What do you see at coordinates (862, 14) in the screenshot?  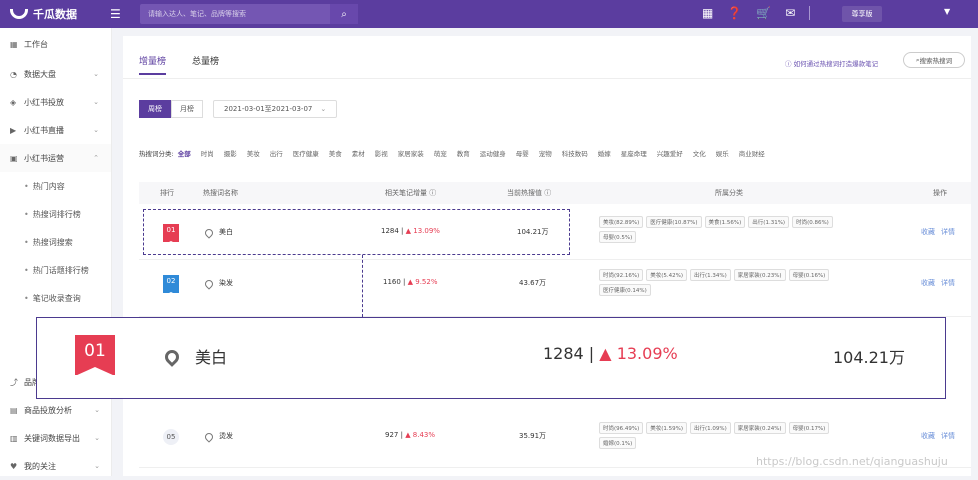 I see `plan-badge: 尊享版` at bounding box center [862, 14].